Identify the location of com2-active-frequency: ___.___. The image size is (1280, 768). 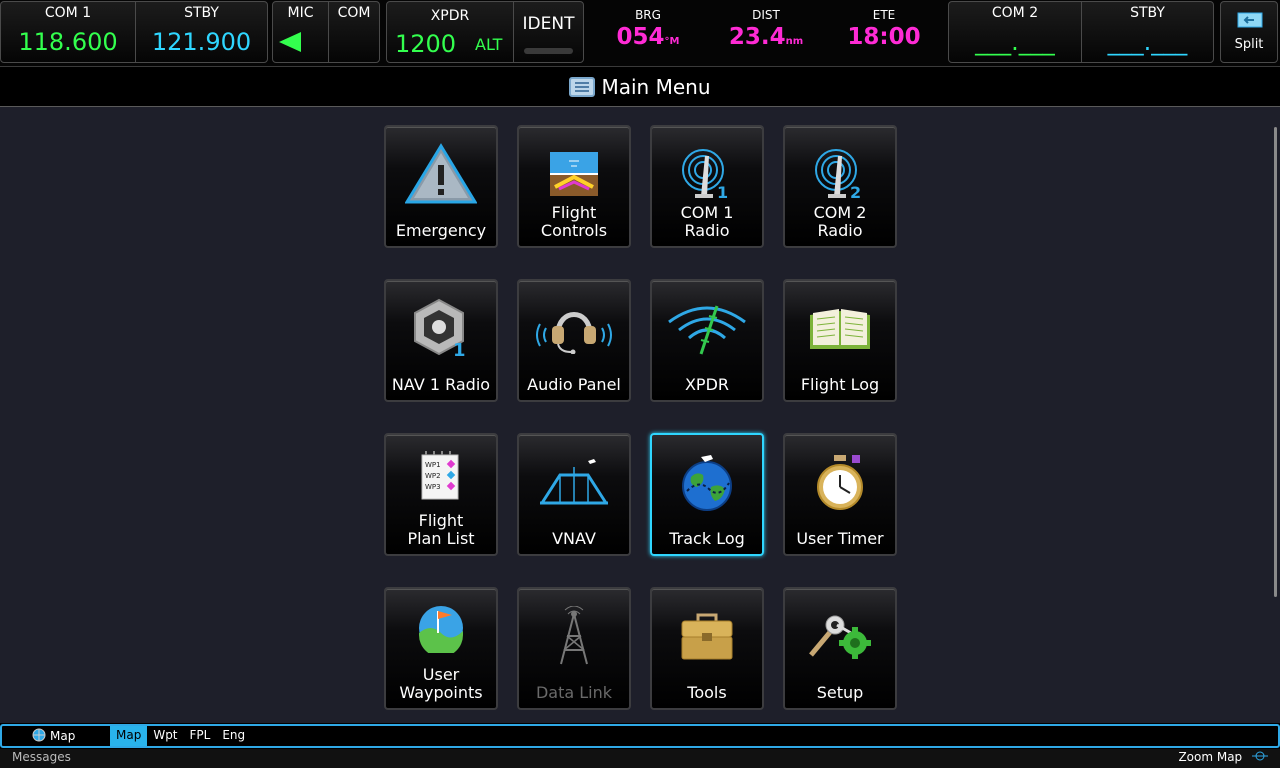
(1015, 42).